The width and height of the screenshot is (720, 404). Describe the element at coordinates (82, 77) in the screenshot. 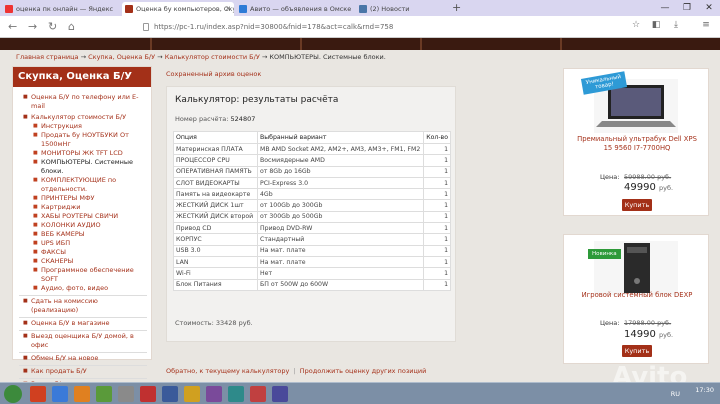

I see `sidebar-title: Скупка, Оценка Б/У` at that location.